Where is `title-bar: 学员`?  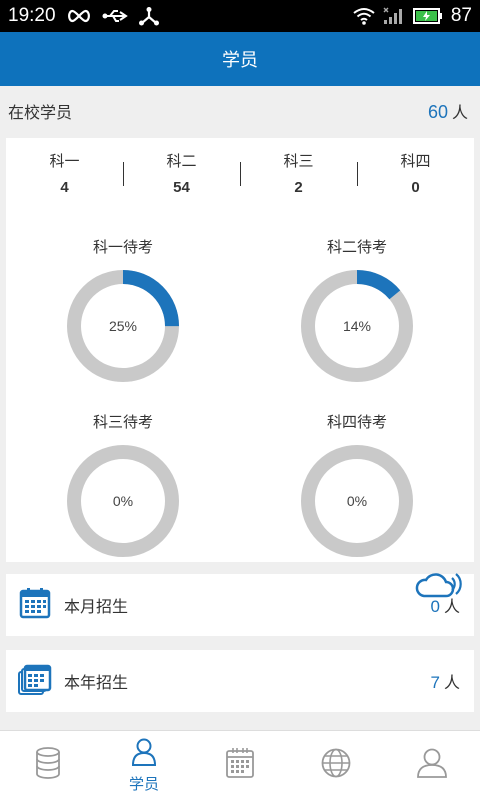
title-bar: 学员 is located at coordinates (240, 59).